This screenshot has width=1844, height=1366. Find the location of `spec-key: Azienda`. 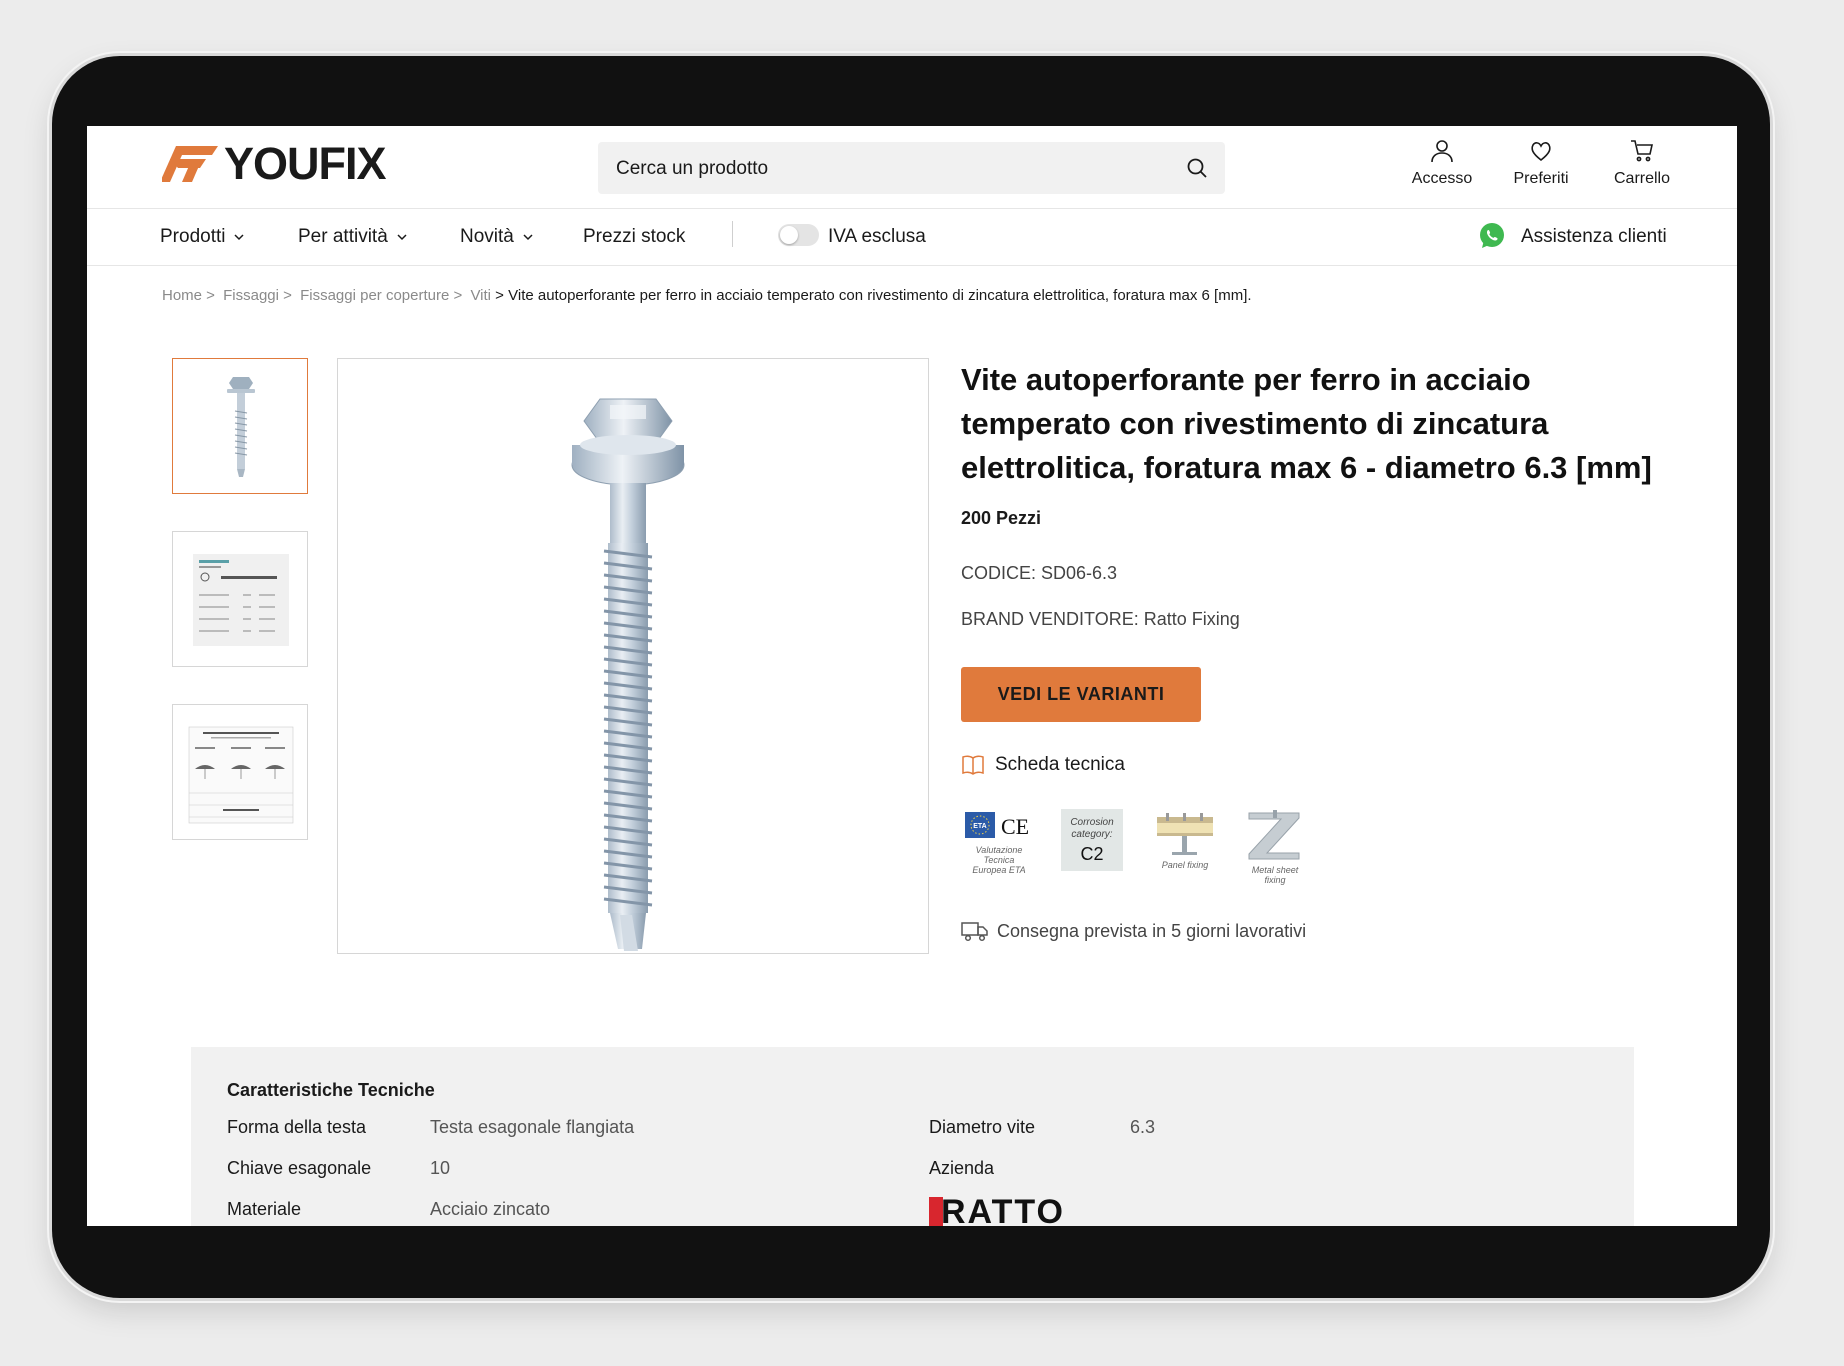

spec-key: Azienda is located at coordinates (962, 1168).